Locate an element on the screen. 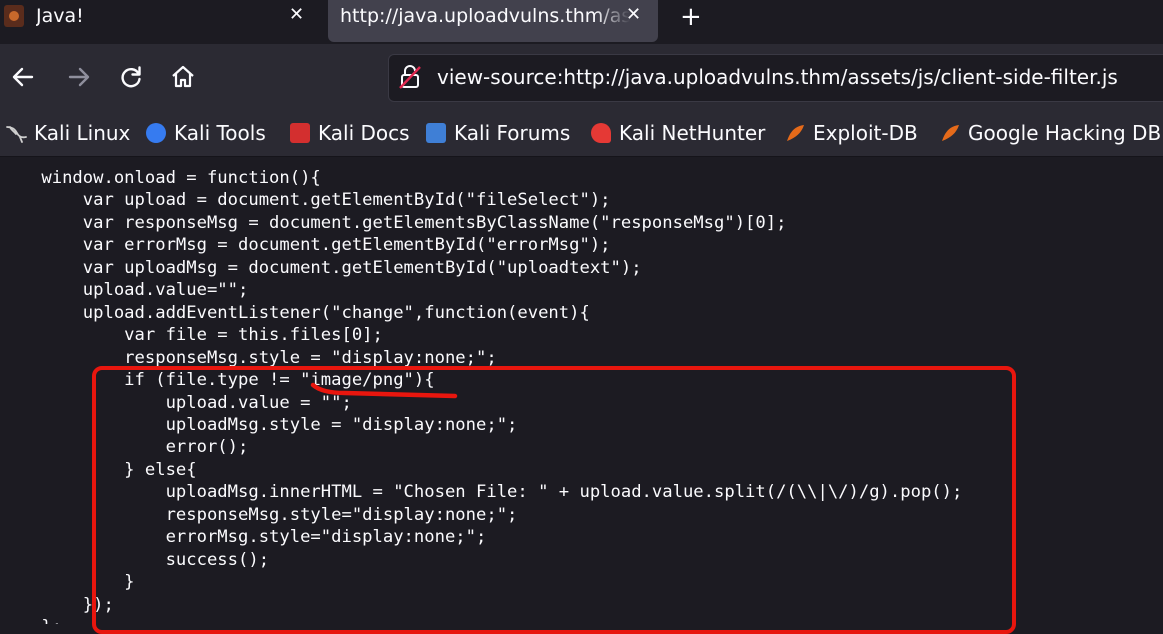 This screenshot has height=634, width=1163. bookmark-kali-forums: Kali Forums is located at coordinates (498, 133).